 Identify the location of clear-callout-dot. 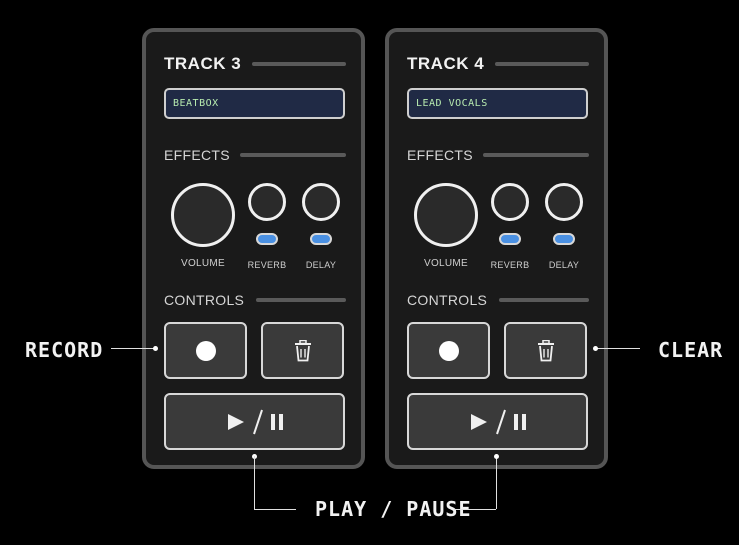
(595, 348).